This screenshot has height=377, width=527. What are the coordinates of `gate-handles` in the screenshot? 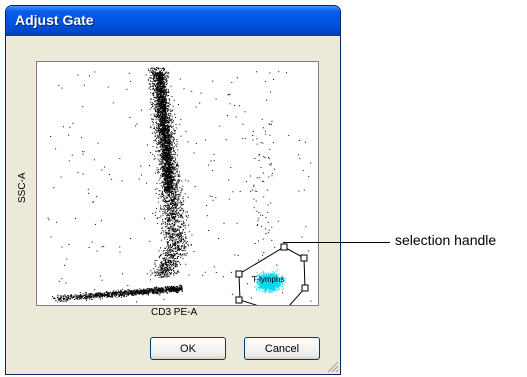 It's located at (272, 273).